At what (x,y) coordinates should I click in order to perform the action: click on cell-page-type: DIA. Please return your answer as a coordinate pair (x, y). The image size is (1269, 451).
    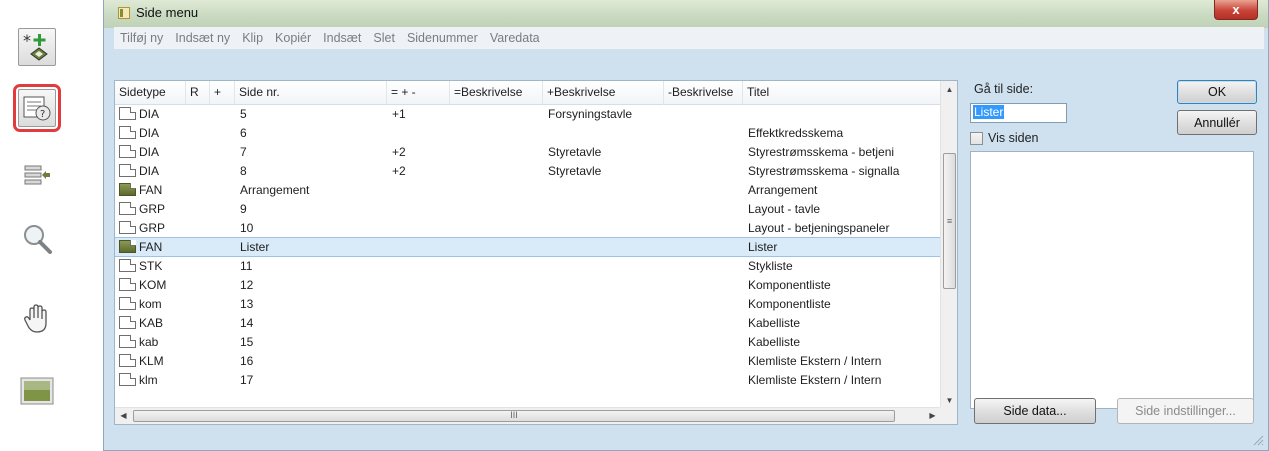
    Looking at the image, I should click on (149, 133).